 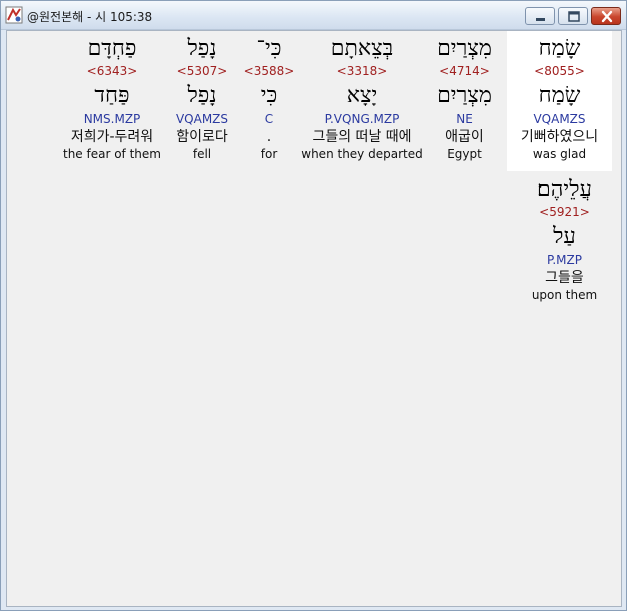 I want to click on english-gloss: upon them, so click(x=564, y=295).